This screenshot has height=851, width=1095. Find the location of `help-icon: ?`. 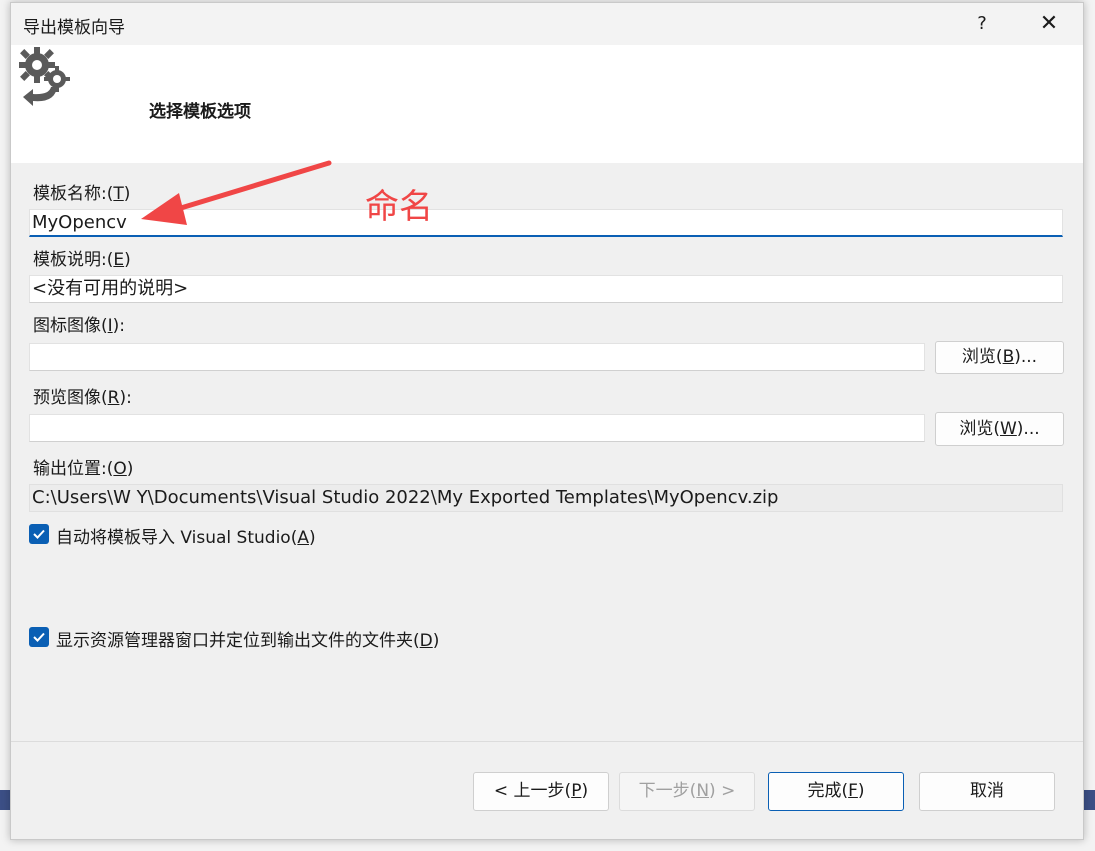

help-icon: ? is located at coordinates (982, 23).